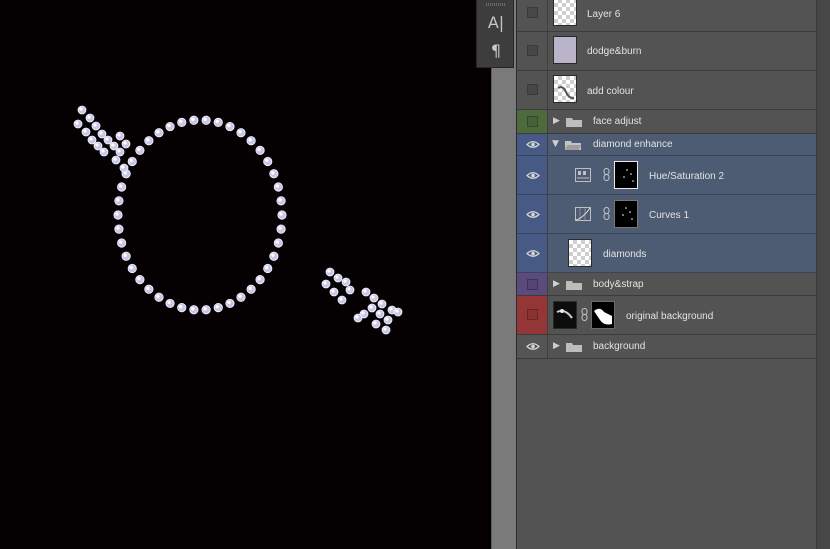 Image resolution: width=830 pixels, height=549 pixels. I want to click on panel-dock-strip: A| ¶, so click(495, 34).